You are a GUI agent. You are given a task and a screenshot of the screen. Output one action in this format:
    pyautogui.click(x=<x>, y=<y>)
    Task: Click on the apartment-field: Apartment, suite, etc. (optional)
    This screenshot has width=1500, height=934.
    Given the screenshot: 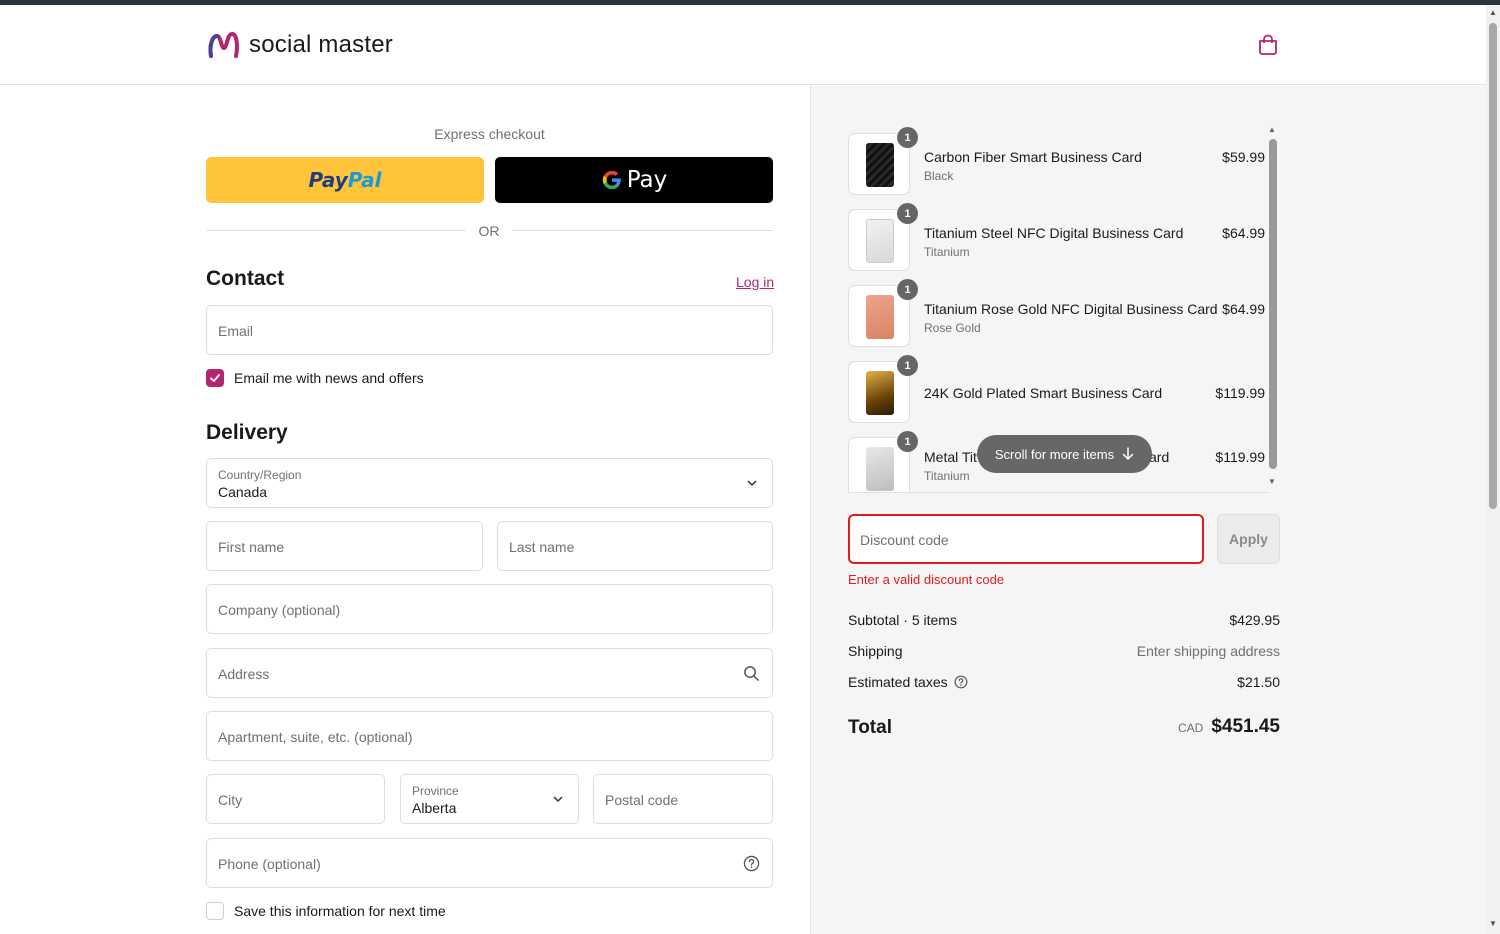 What is the action you would take?
    pyautogui.click(x=489, y=736)
    